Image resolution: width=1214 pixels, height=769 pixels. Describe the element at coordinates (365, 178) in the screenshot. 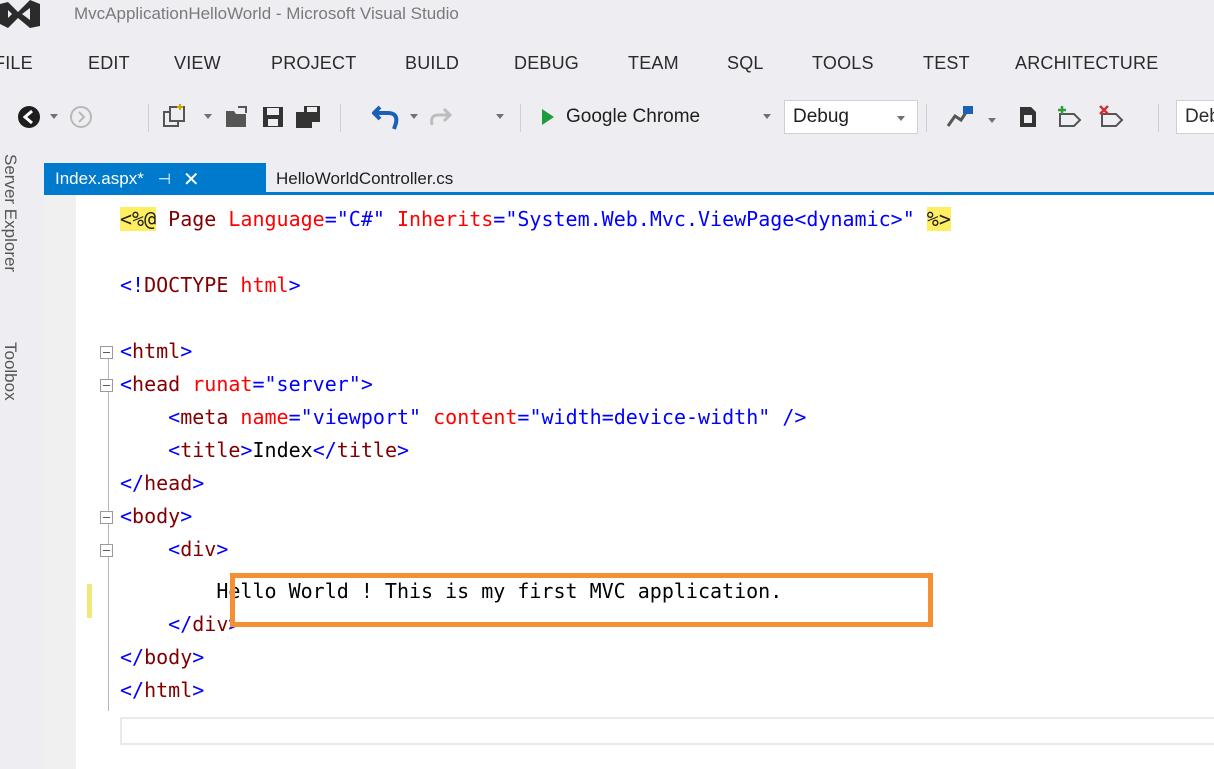

I see `tab-label: HelloWorldController.cs` at that location.